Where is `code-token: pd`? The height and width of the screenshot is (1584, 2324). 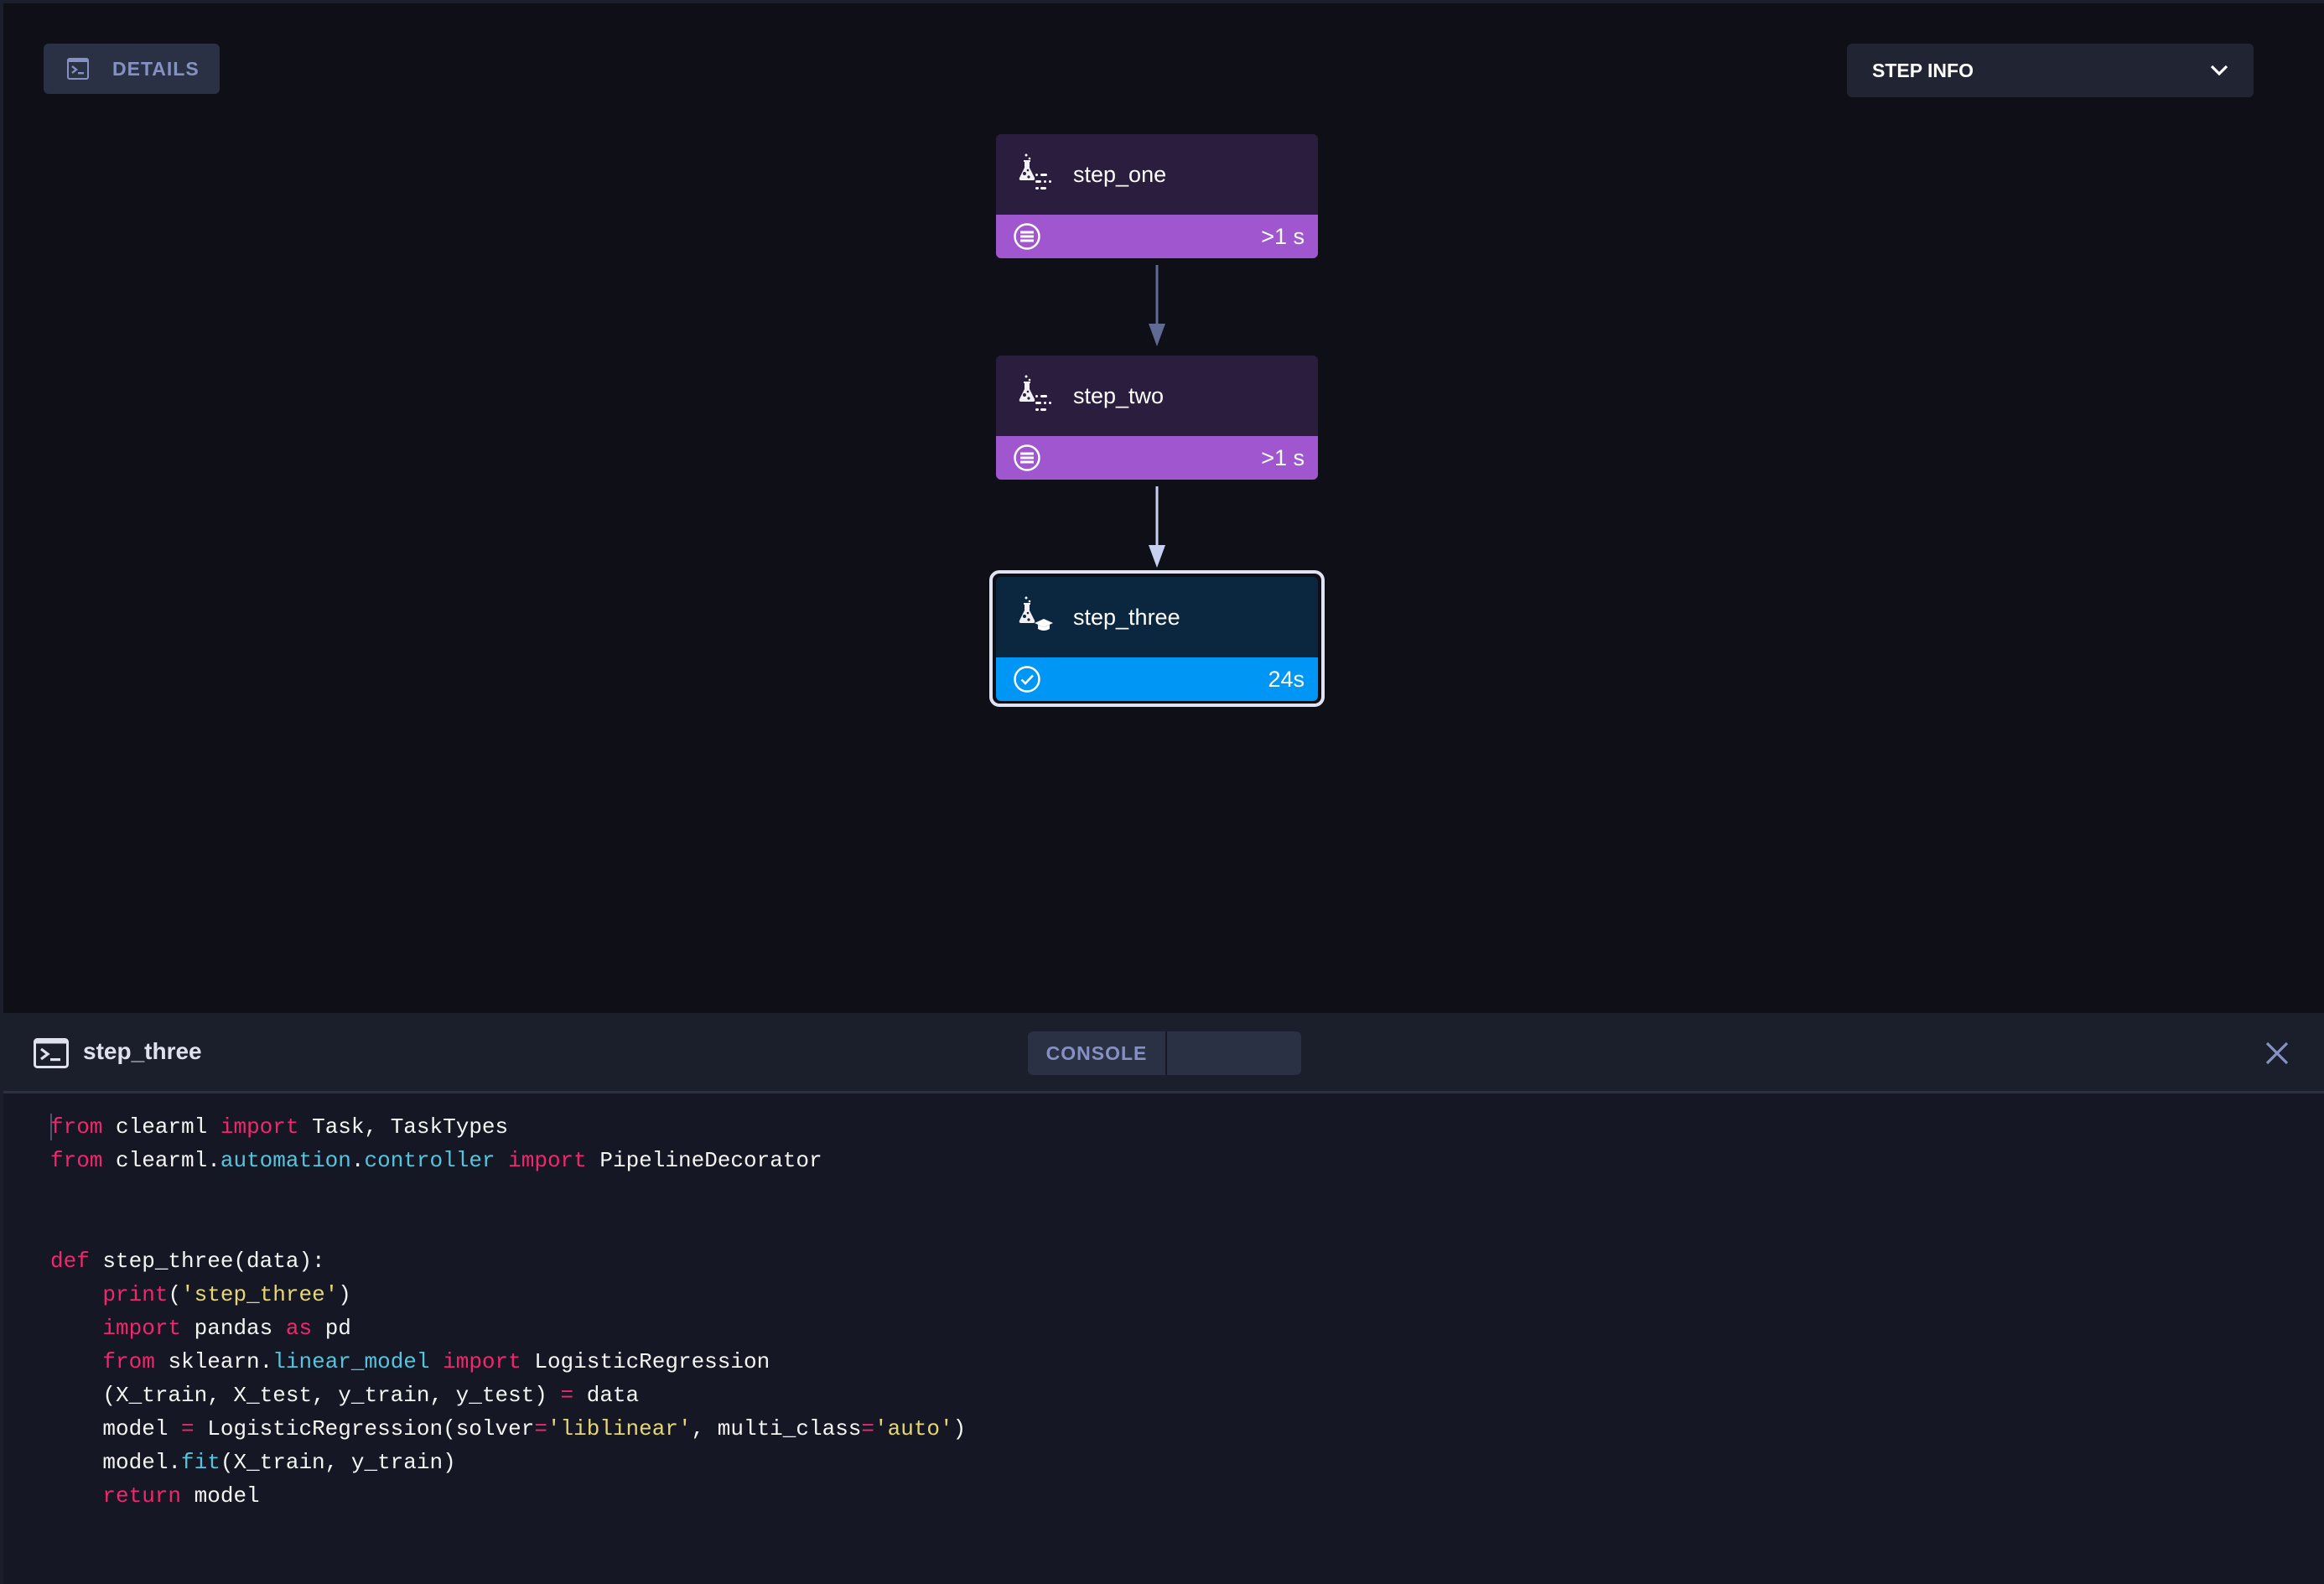
code-token: pd is located at coordinates (331, 1328).